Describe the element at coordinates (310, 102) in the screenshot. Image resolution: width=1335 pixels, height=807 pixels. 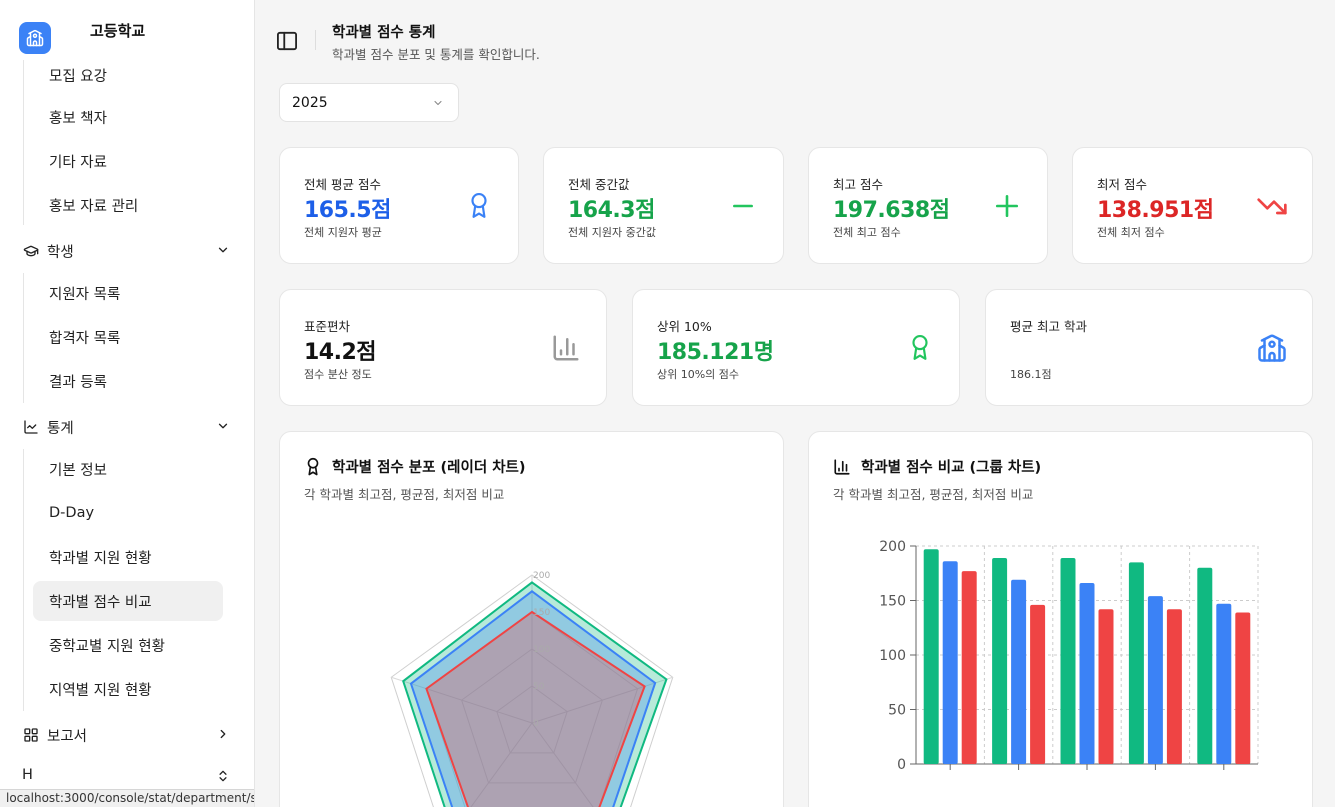
I see `year-value: 2025` at that location.